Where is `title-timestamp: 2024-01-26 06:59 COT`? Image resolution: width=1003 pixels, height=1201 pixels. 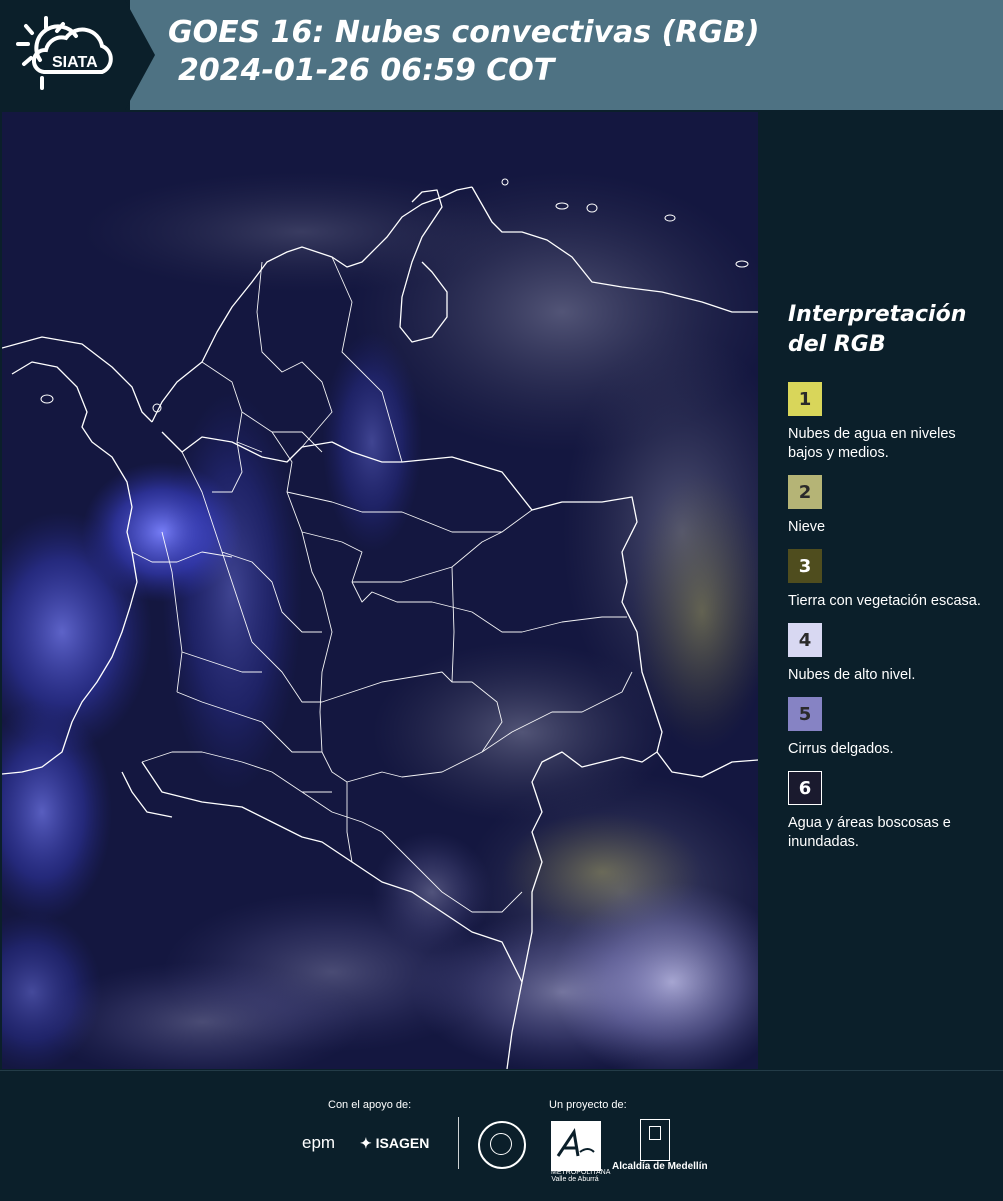
title-timestamp: 2024-01-26 06:59 COT is located at coordinates (366, 70).